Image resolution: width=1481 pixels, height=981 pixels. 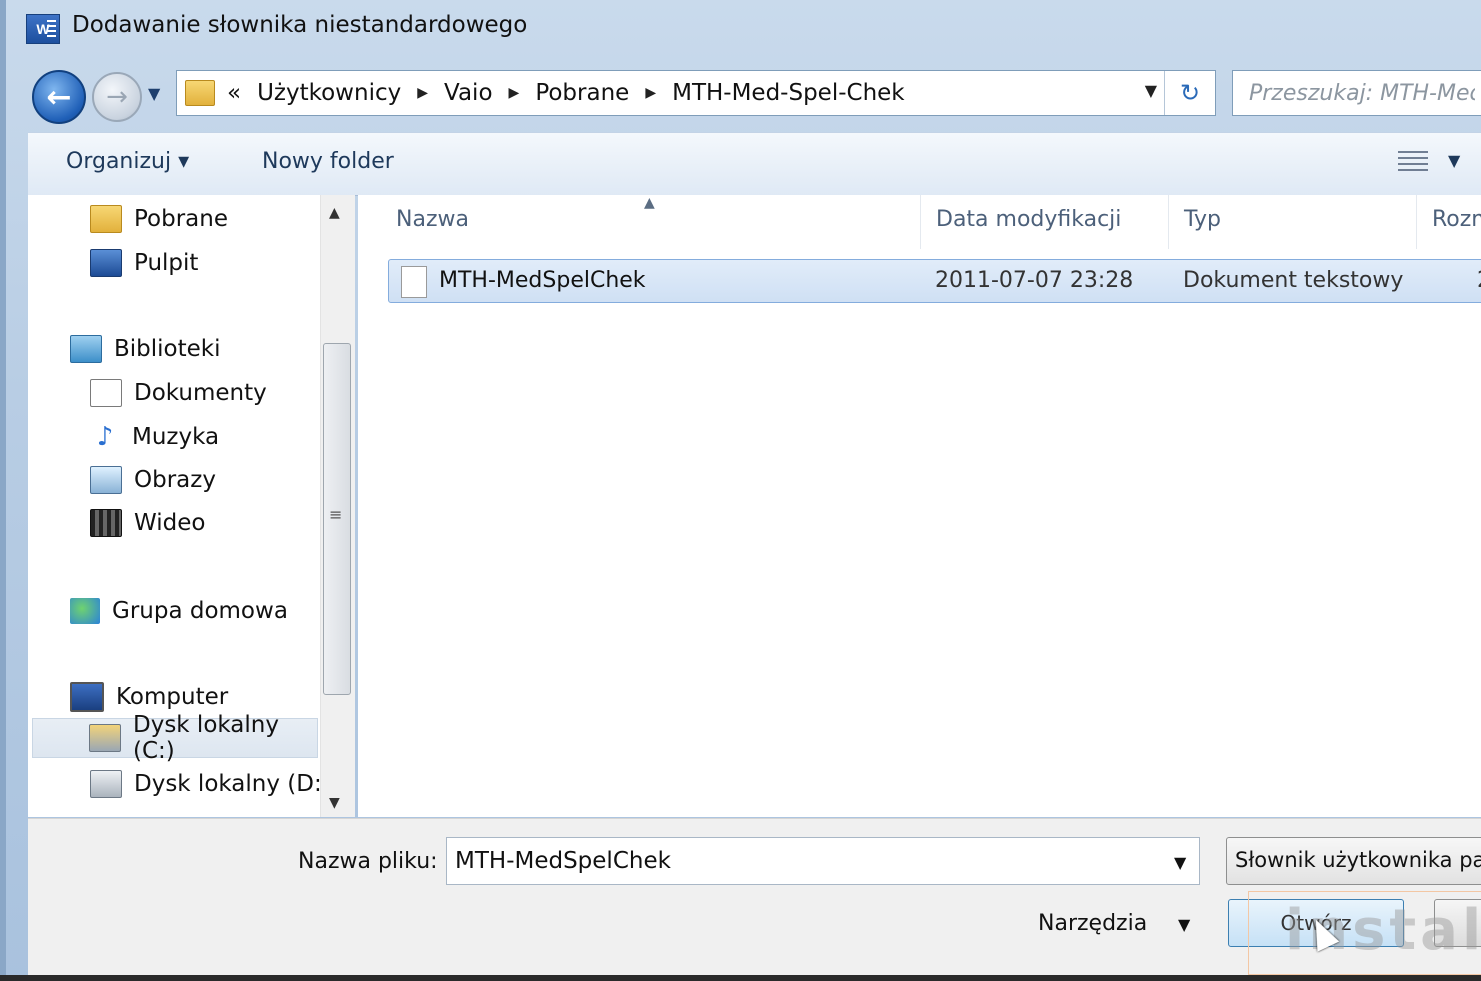 I want to click on search-input, so click(x=1357, y=93).